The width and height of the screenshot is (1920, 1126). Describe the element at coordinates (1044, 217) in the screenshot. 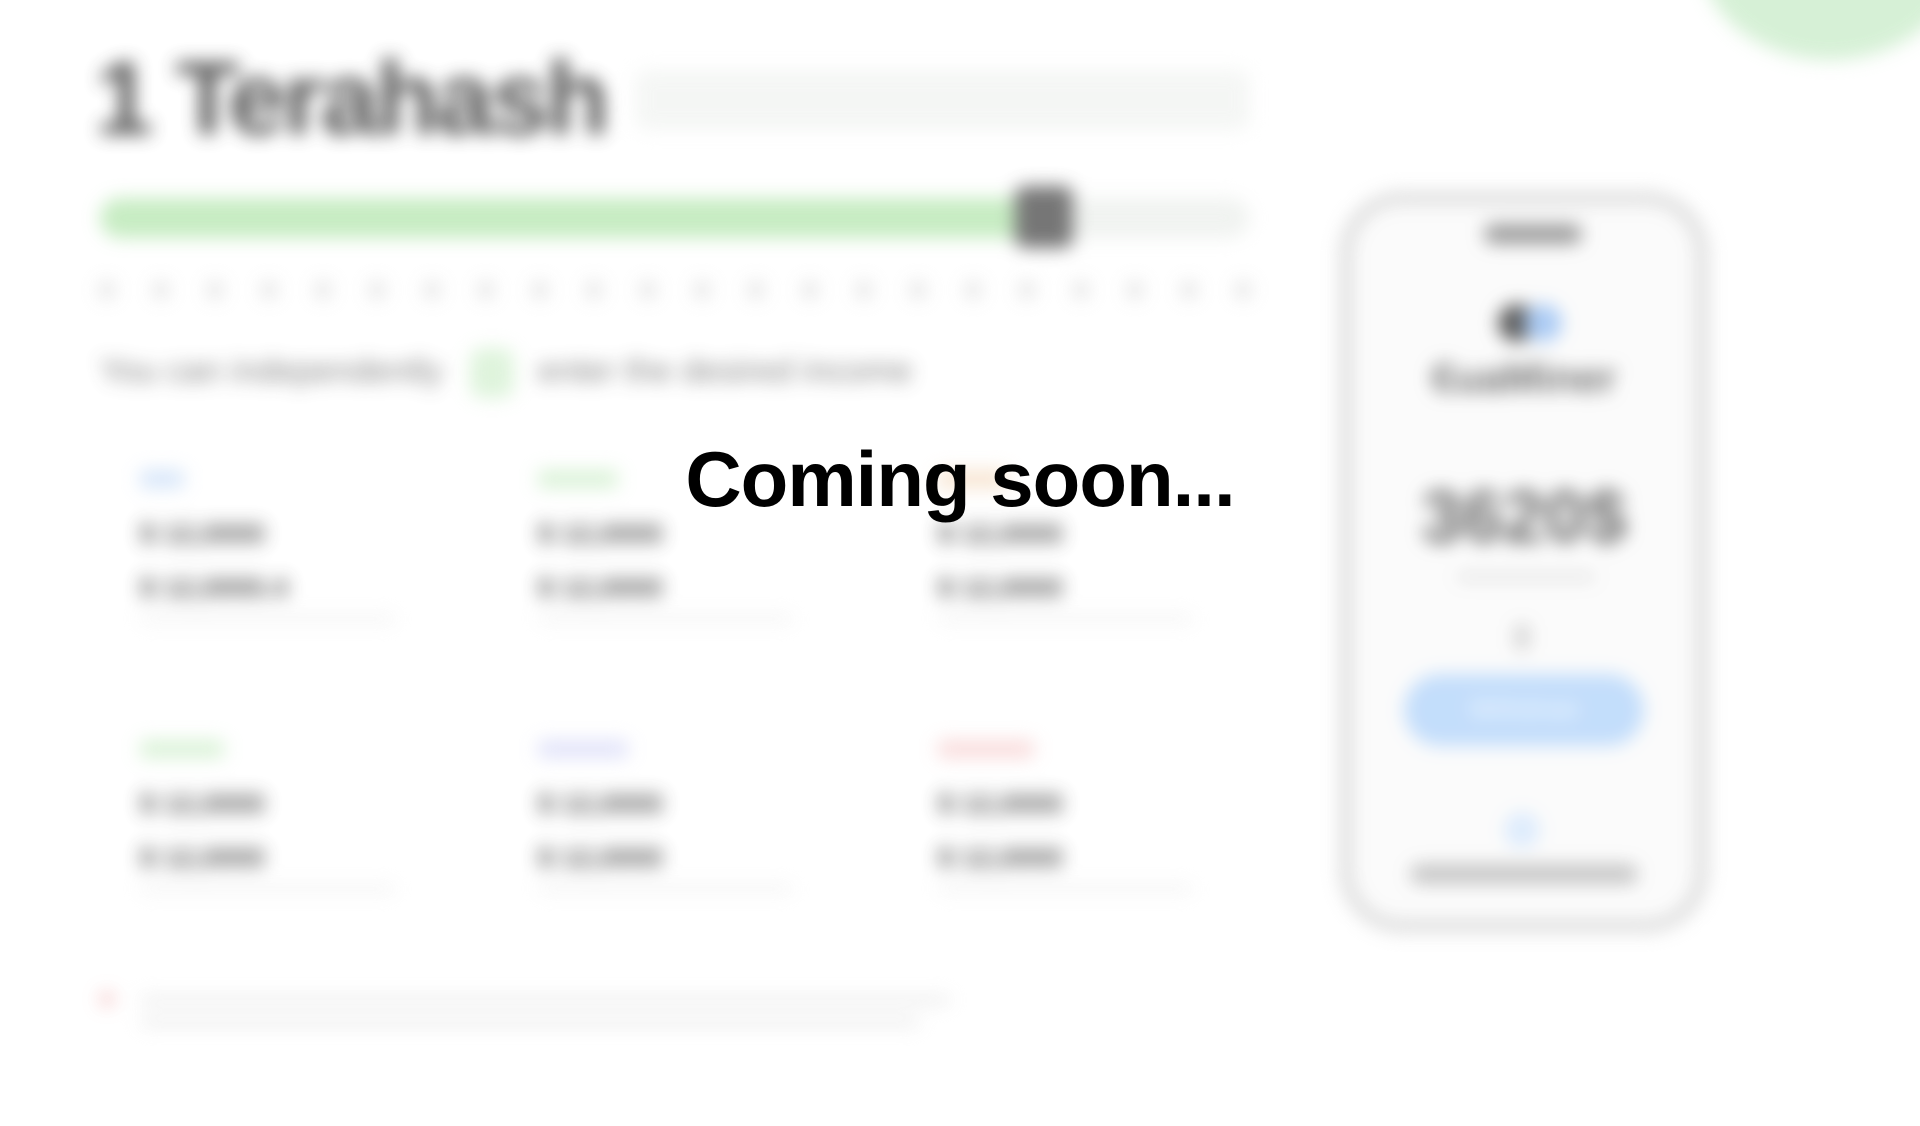

I see `slider-handle` at that location.